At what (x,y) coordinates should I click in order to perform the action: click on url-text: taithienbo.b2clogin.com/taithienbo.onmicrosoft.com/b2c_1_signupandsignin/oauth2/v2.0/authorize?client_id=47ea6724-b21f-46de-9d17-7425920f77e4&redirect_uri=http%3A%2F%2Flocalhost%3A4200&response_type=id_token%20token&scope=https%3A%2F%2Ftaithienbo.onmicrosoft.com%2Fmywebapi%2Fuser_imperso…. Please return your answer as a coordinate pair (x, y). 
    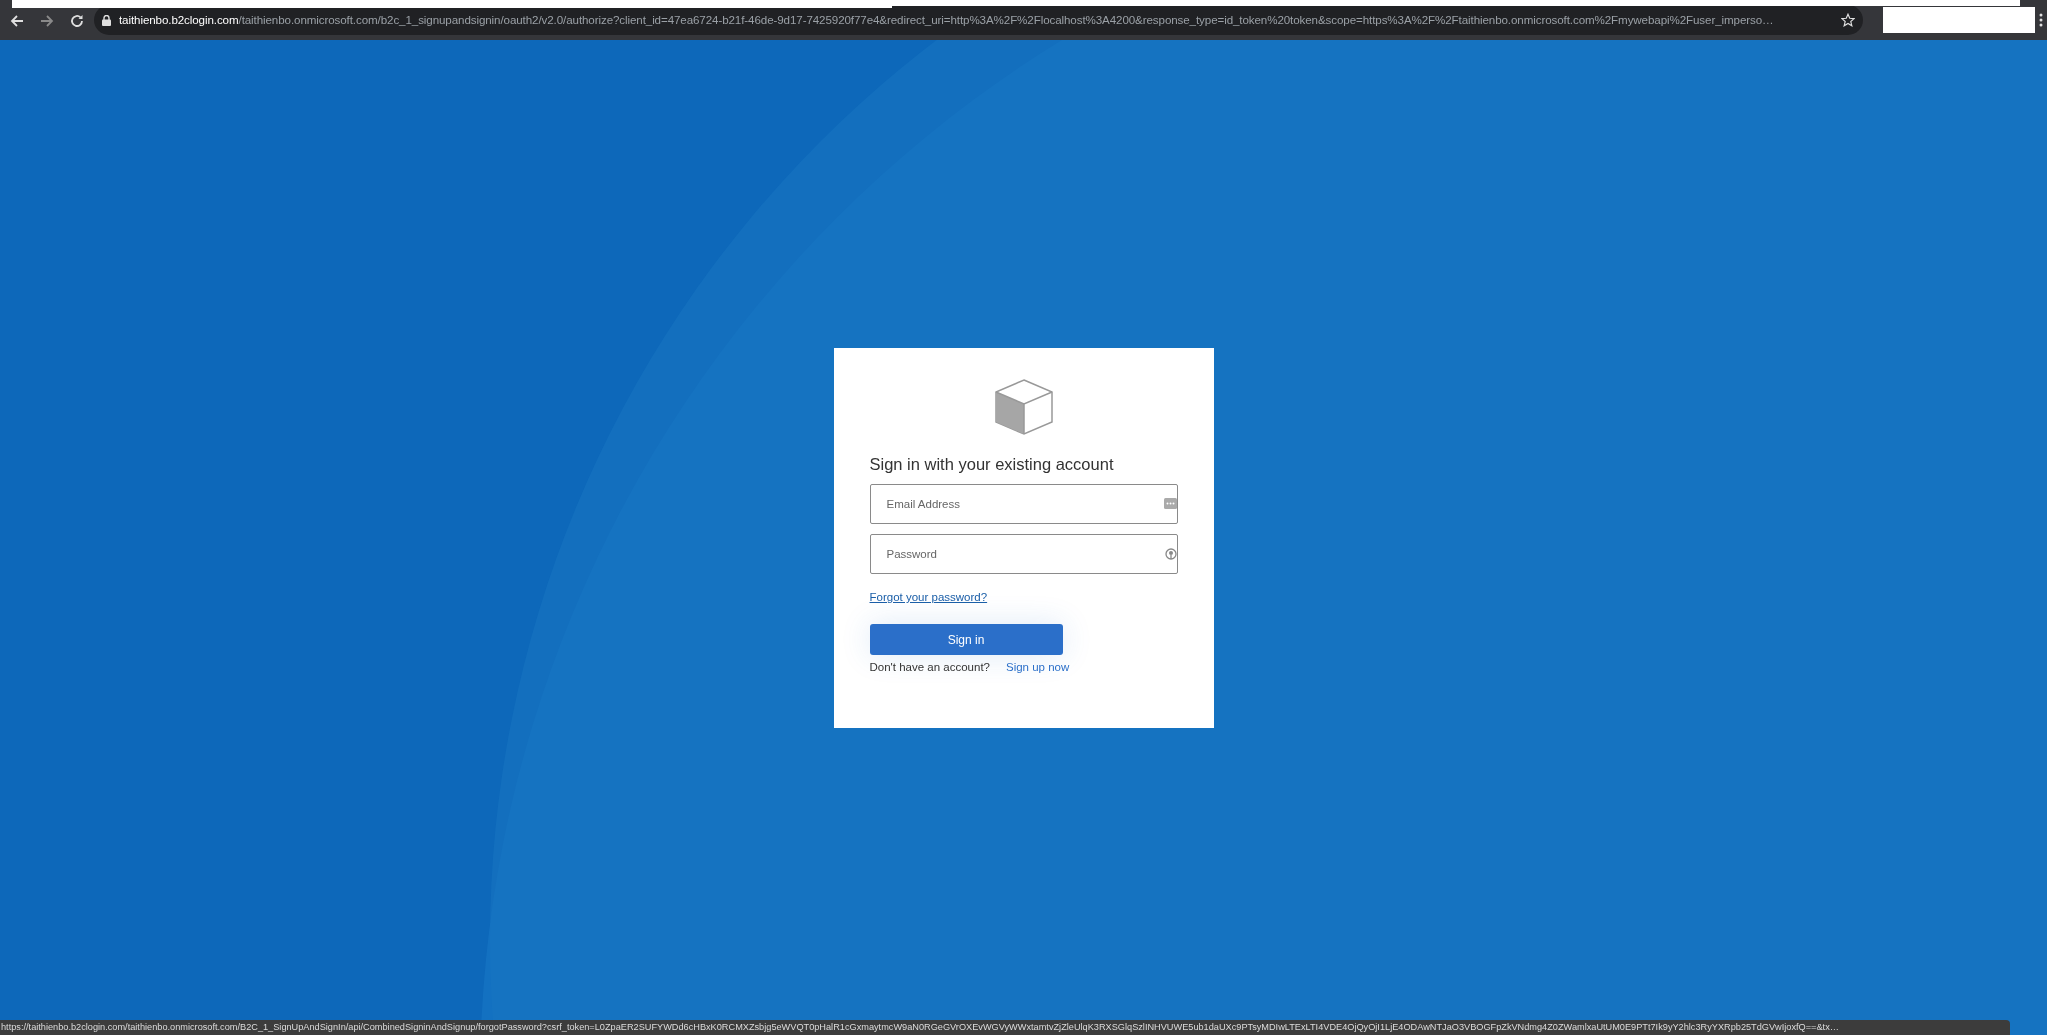
    Looking at the image, I should click on (947, 20).